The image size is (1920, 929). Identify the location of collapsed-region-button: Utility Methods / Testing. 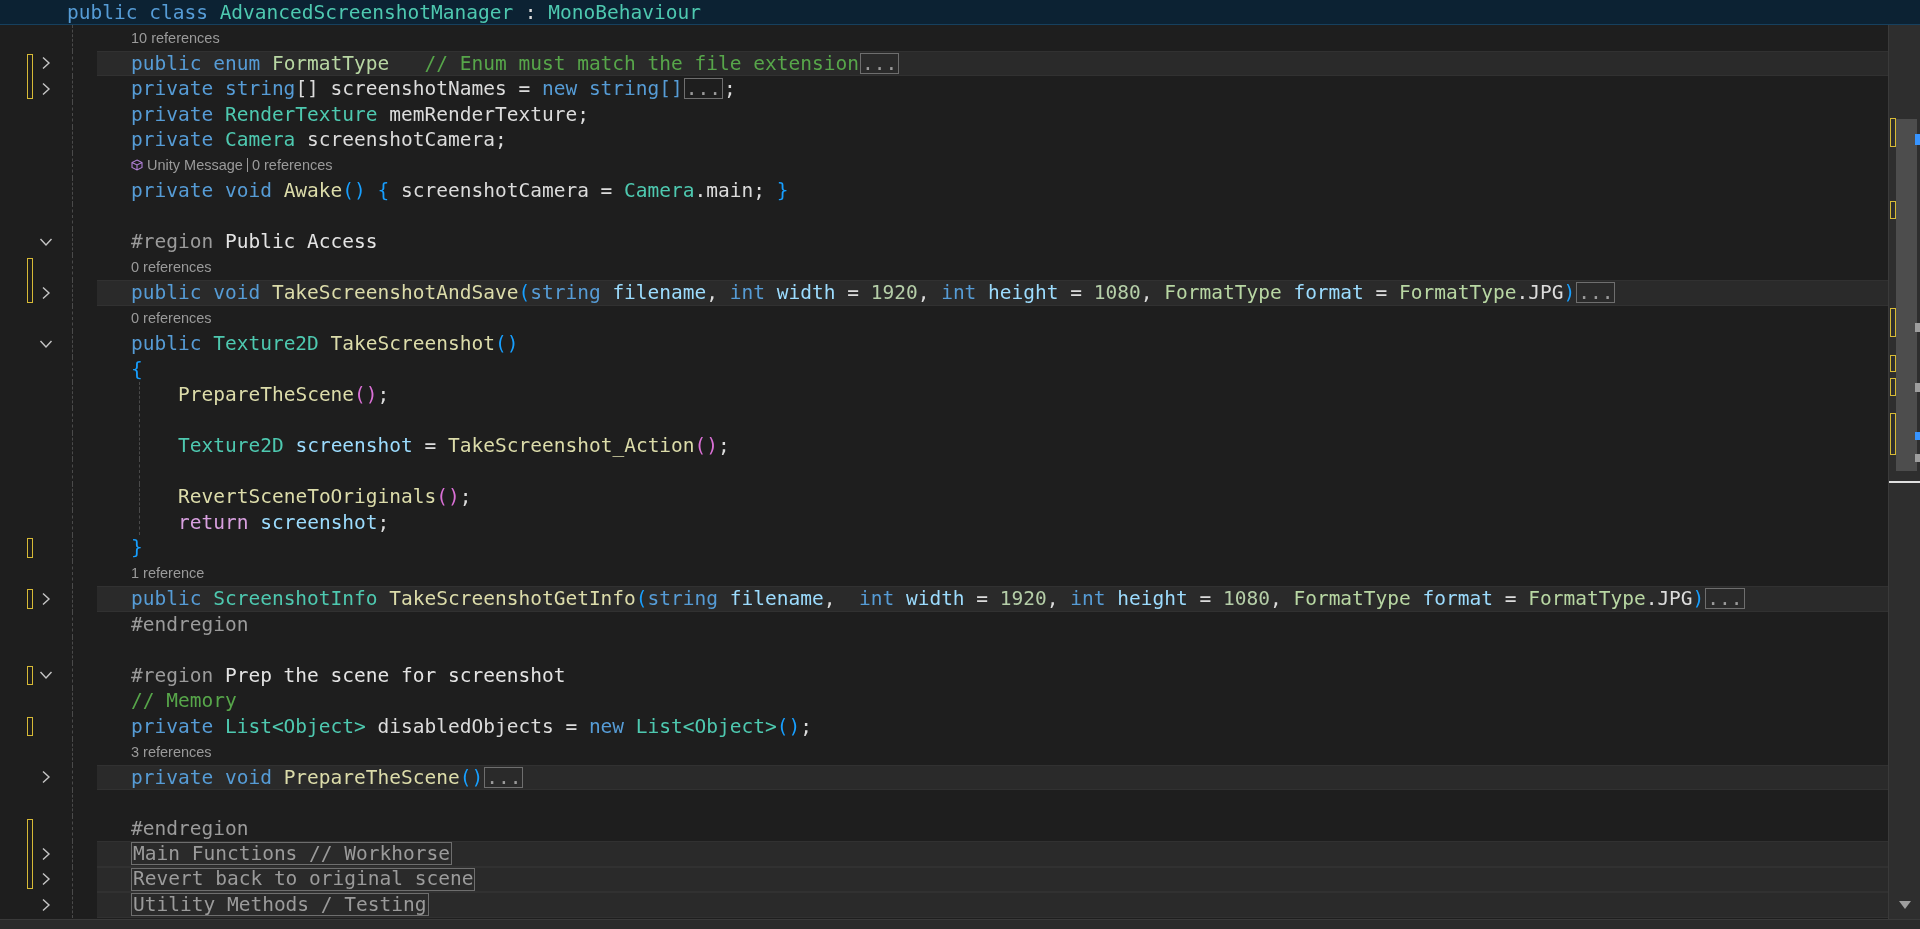
(280, 905).